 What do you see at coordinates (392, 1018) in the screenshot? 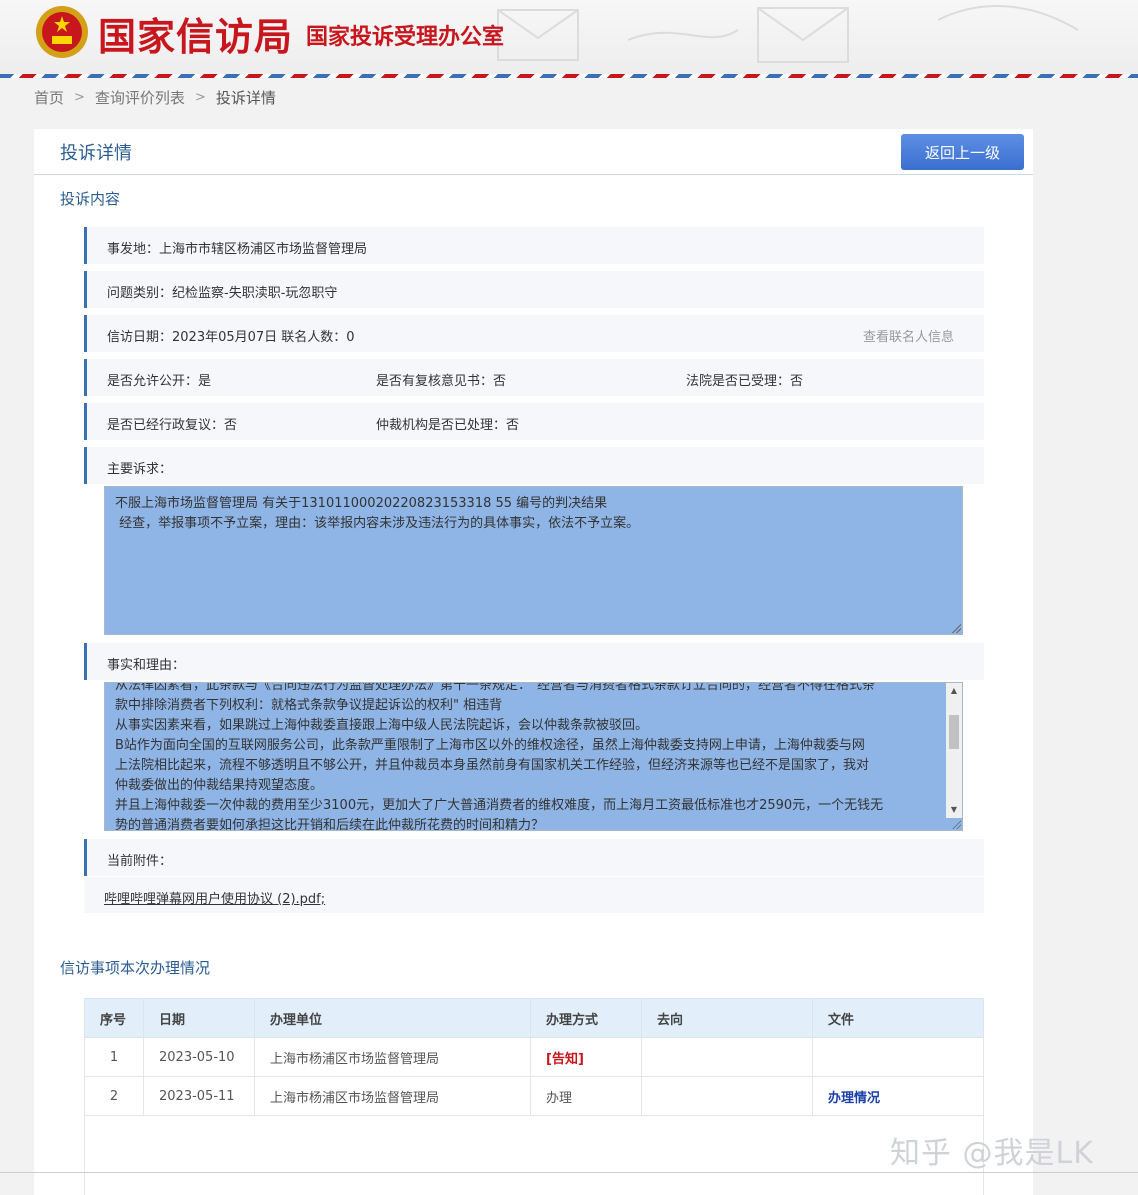
I see `col-header: 办理单位` at bounding box center [392, 1018].